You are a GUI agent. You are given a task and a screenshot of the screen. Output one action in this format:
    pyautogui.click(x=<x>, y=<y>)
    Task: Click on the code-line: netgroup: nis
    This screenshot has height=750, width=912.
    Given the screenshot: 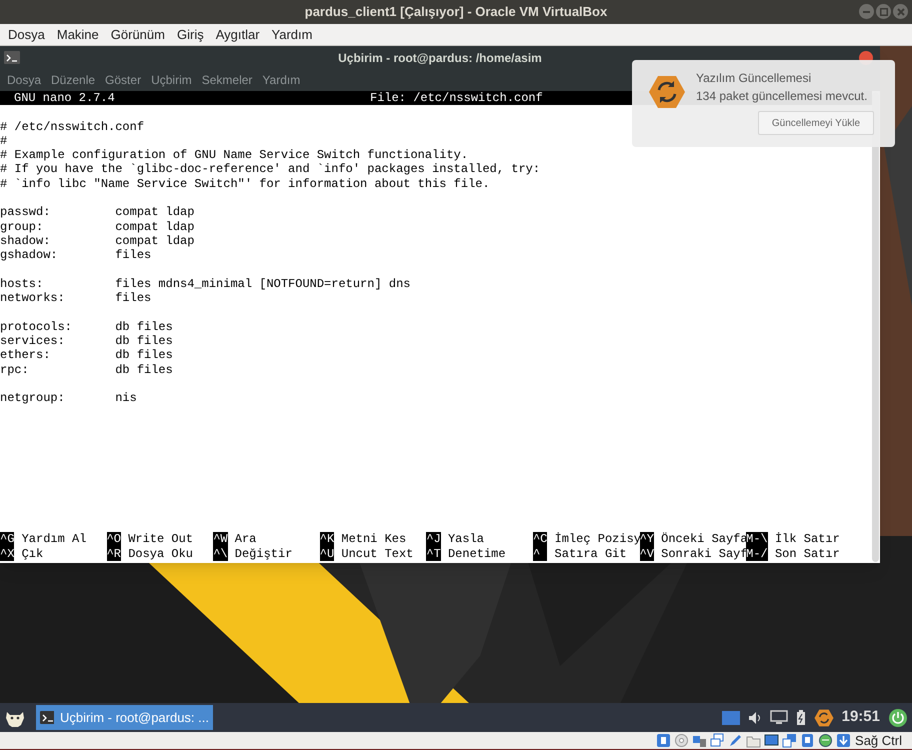 What is the action you would take?
    pyautogui.click(x=68, y=398)
    